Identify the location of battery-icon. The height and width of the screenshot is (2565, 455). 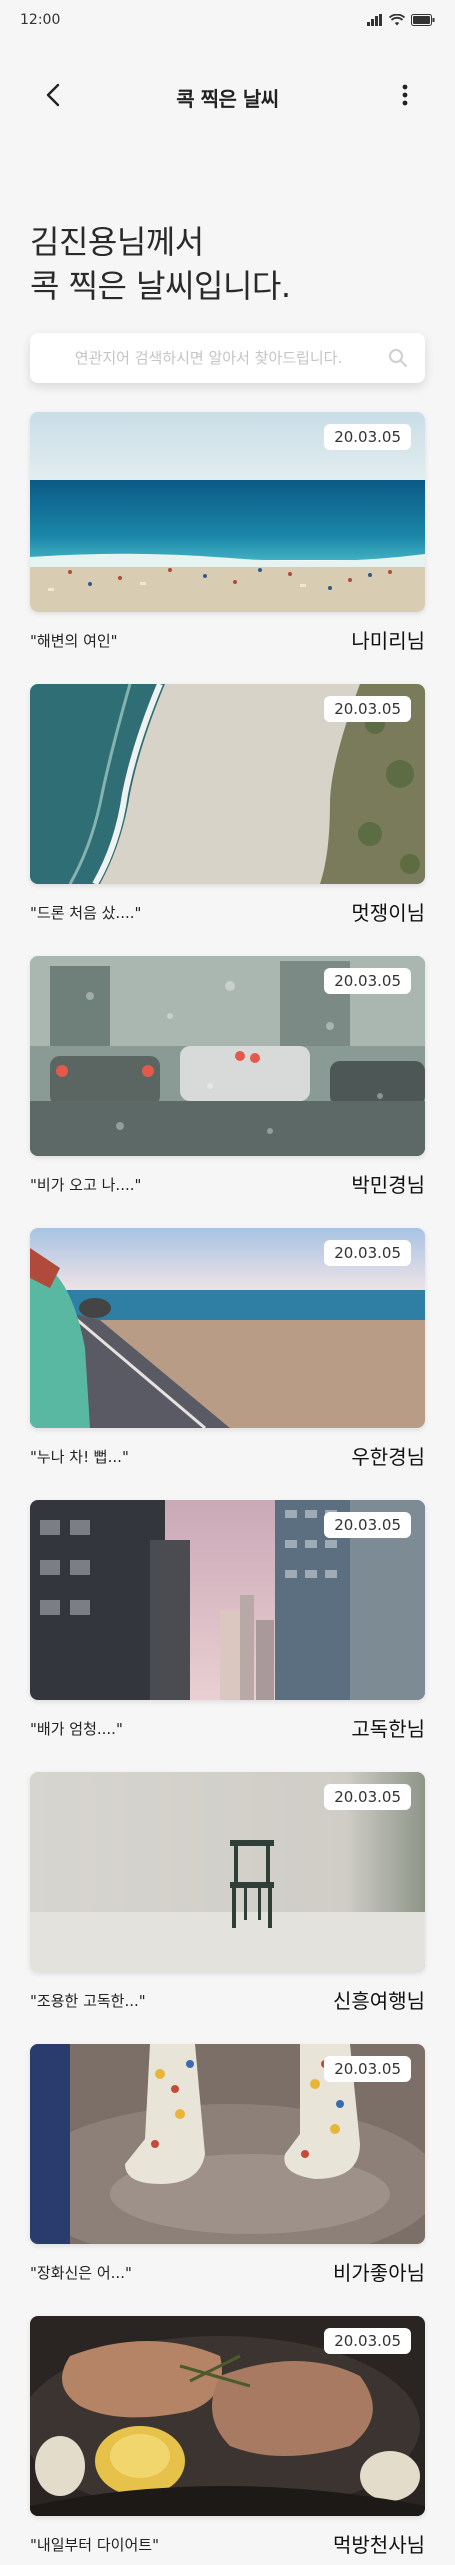
(423, 20).